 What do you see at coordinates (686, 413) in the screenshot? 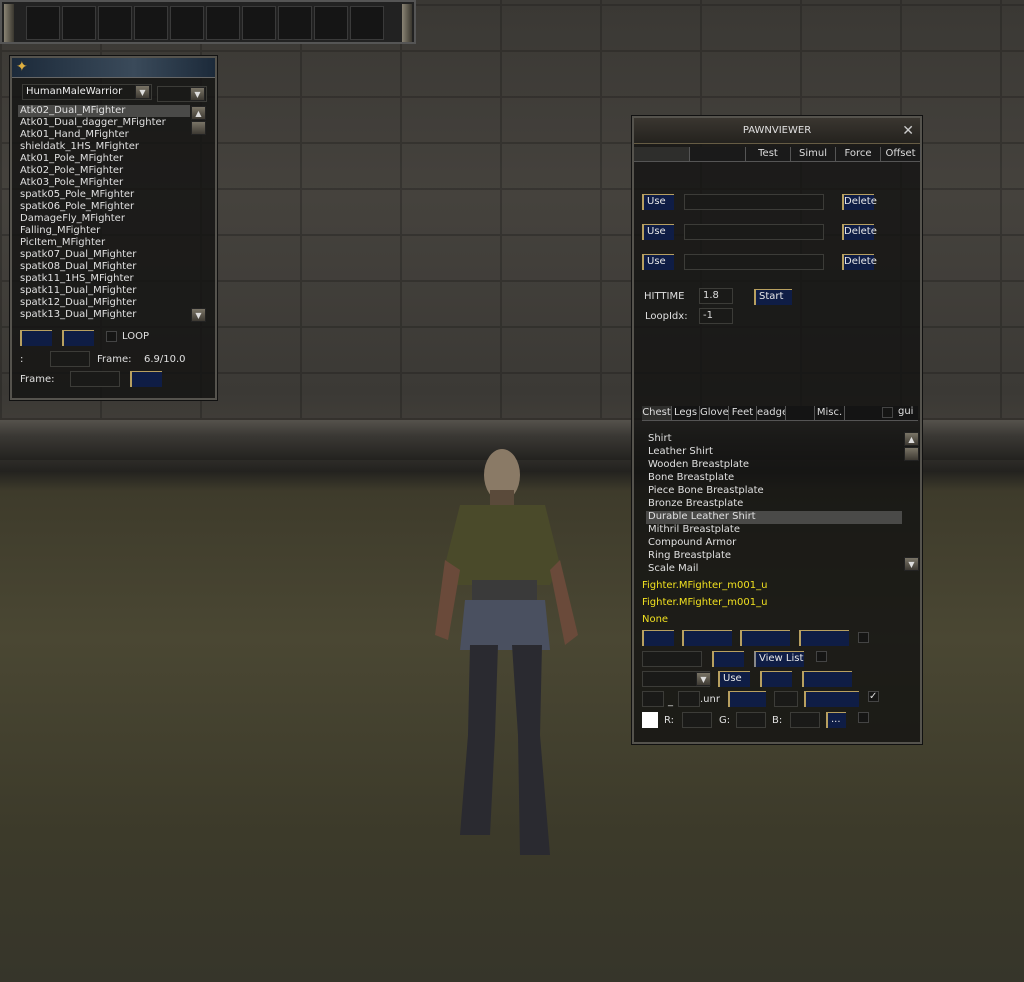
I see `tab-legs: Legs` at bounding box center [686, 413].